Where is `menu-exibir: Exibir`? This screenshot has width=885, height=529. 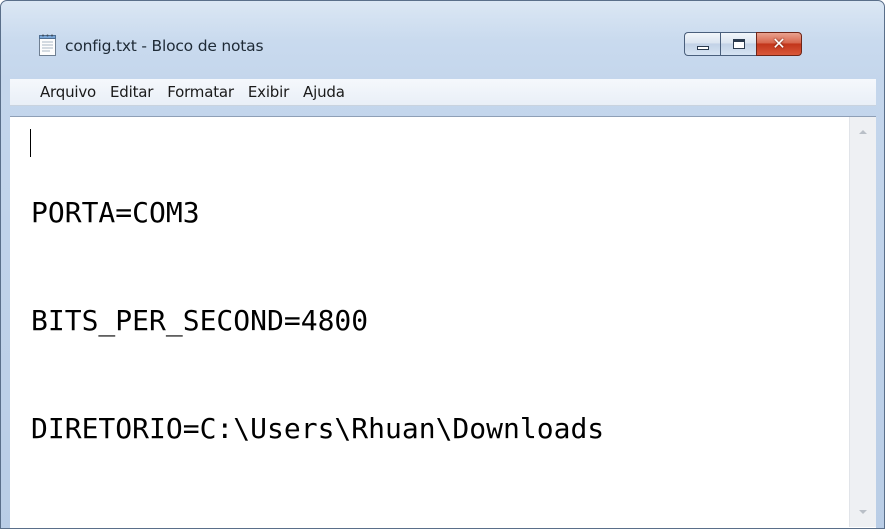 menu-exibir: Exibir is located at coordinates (268, 92).